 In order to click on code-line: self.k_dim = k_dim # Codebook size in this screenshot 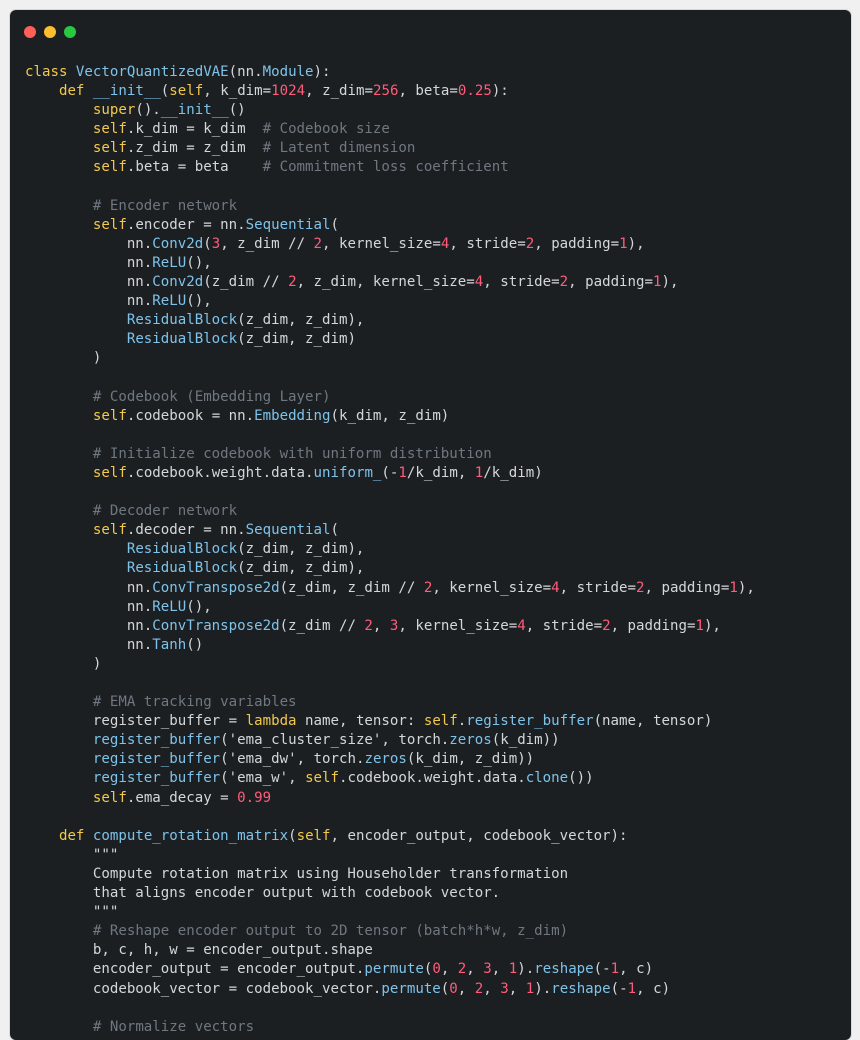, I will do `click(390, 129)`.